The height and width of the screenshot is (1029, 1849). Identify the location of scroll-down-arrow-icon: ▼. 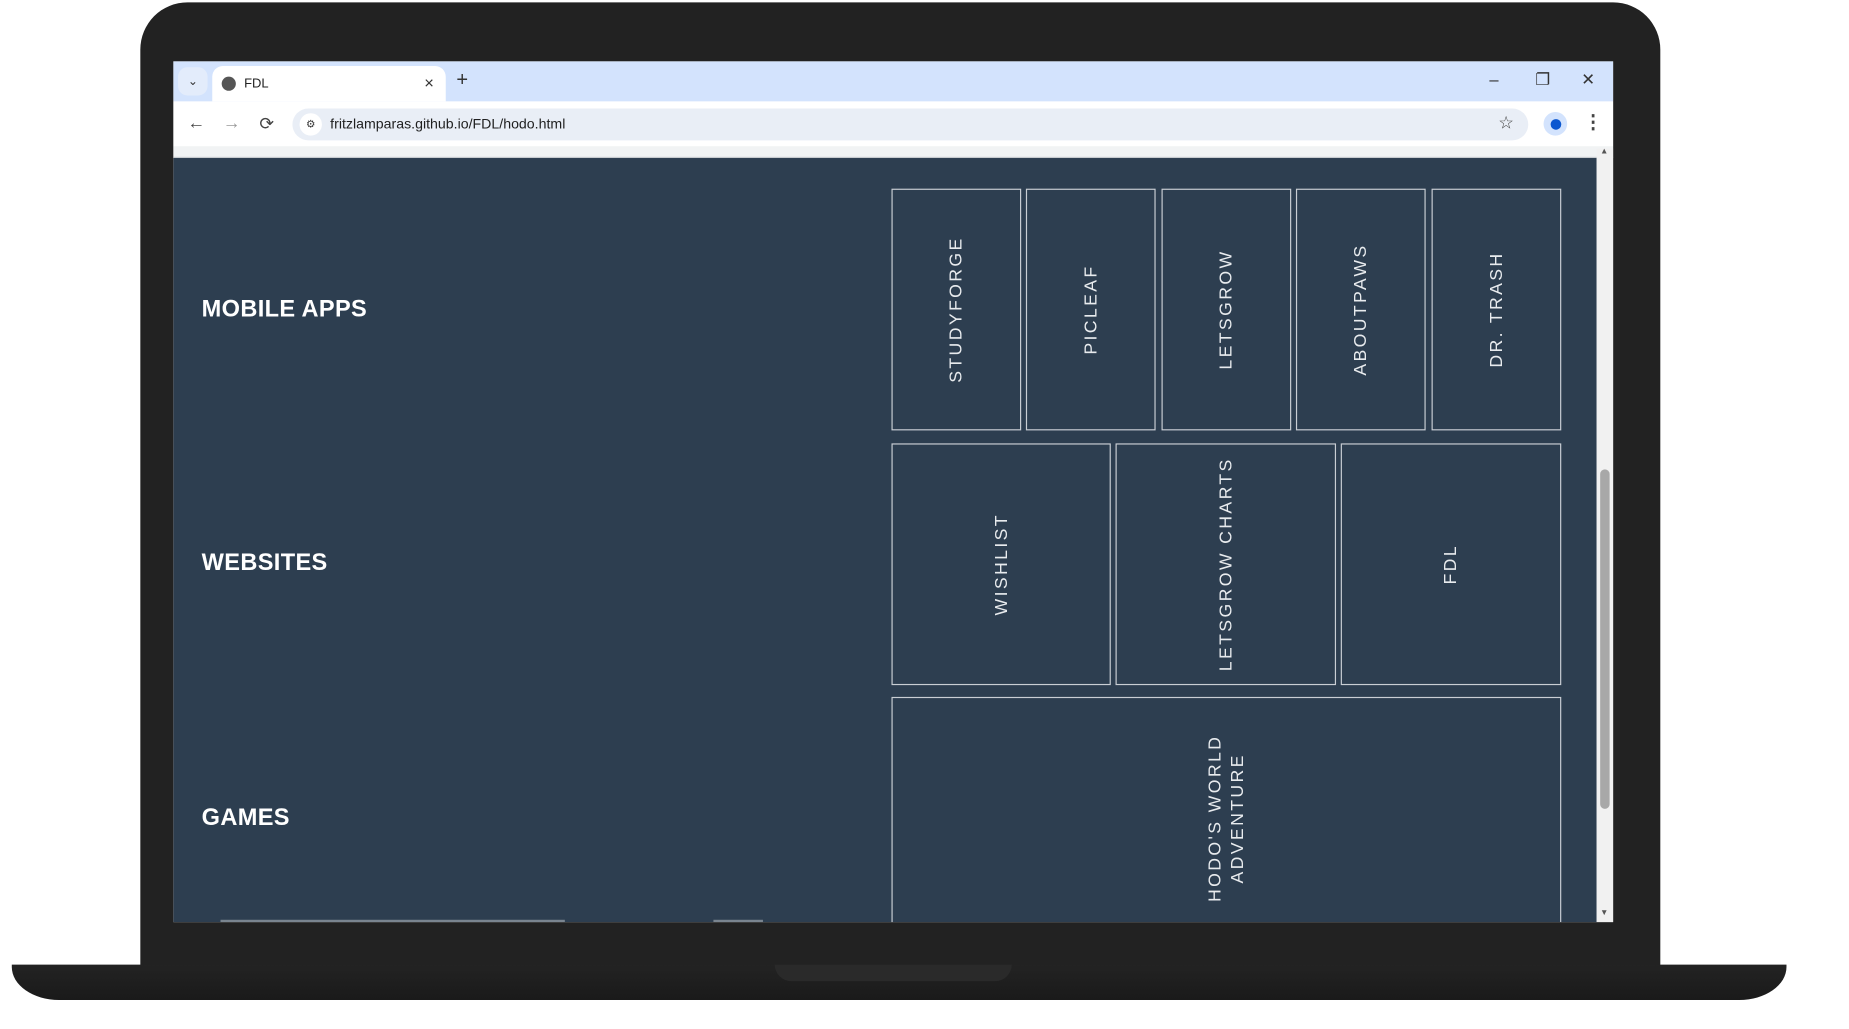
(1604, 913).